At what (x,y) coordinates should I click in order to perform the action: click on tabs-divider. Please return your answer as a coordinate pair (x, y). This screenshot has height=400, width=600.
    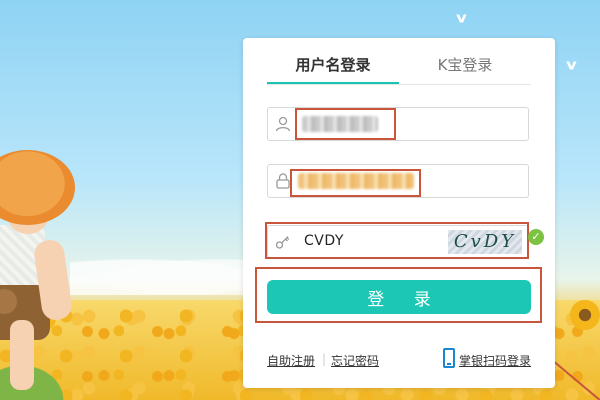
    Looking at the image, I should click on (399, 84).